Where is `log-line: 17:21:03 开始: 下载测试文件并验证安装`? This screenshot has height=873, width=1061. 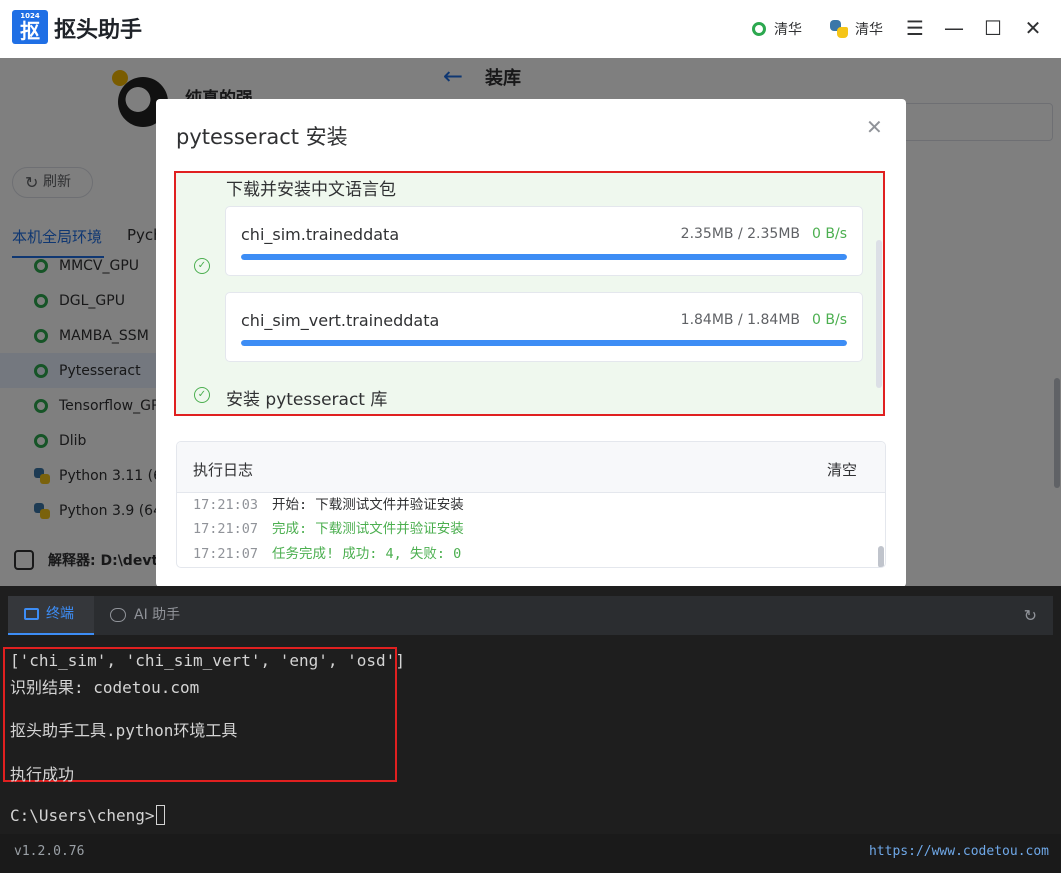 log-line: 17:21:03 开始: 下载测试文件并验证安装 is located at coordinates (328, 503).